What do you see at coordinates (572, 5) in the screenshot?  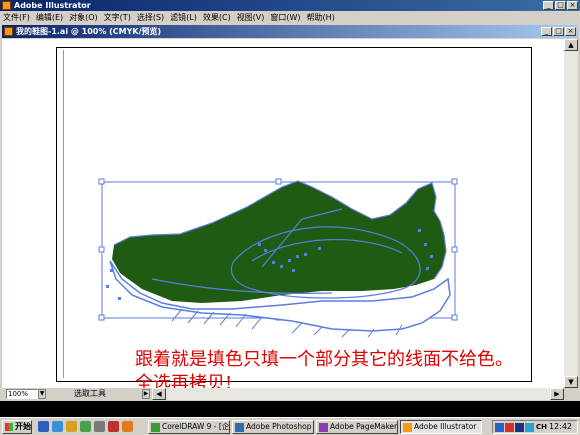 I see `close-icon: ×` at bounding box center [572, 5].